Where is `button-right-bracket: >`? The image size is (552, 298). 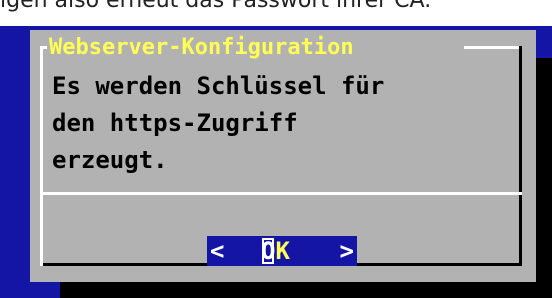
button-right-bracket: > is located at coordinates (346, 251).